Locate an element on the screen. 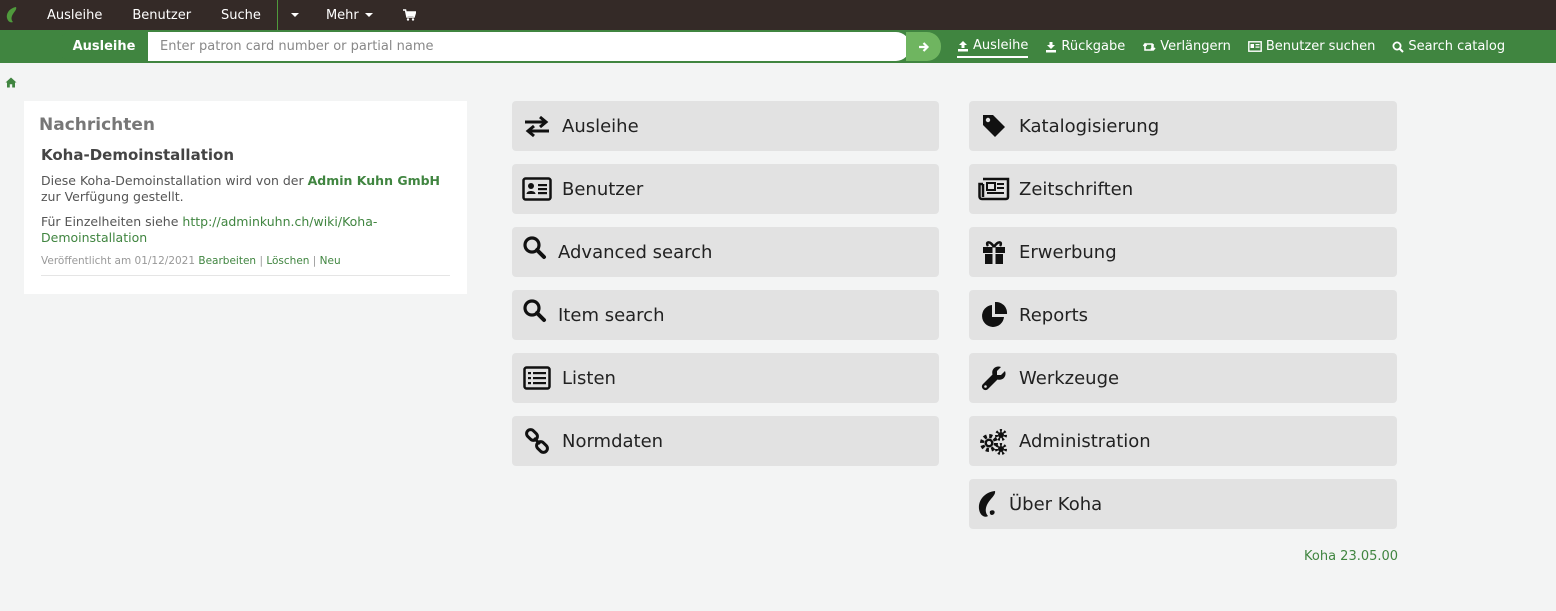  module-katalogisierung: Katalogisierung is located at coordinates (1183, 126).